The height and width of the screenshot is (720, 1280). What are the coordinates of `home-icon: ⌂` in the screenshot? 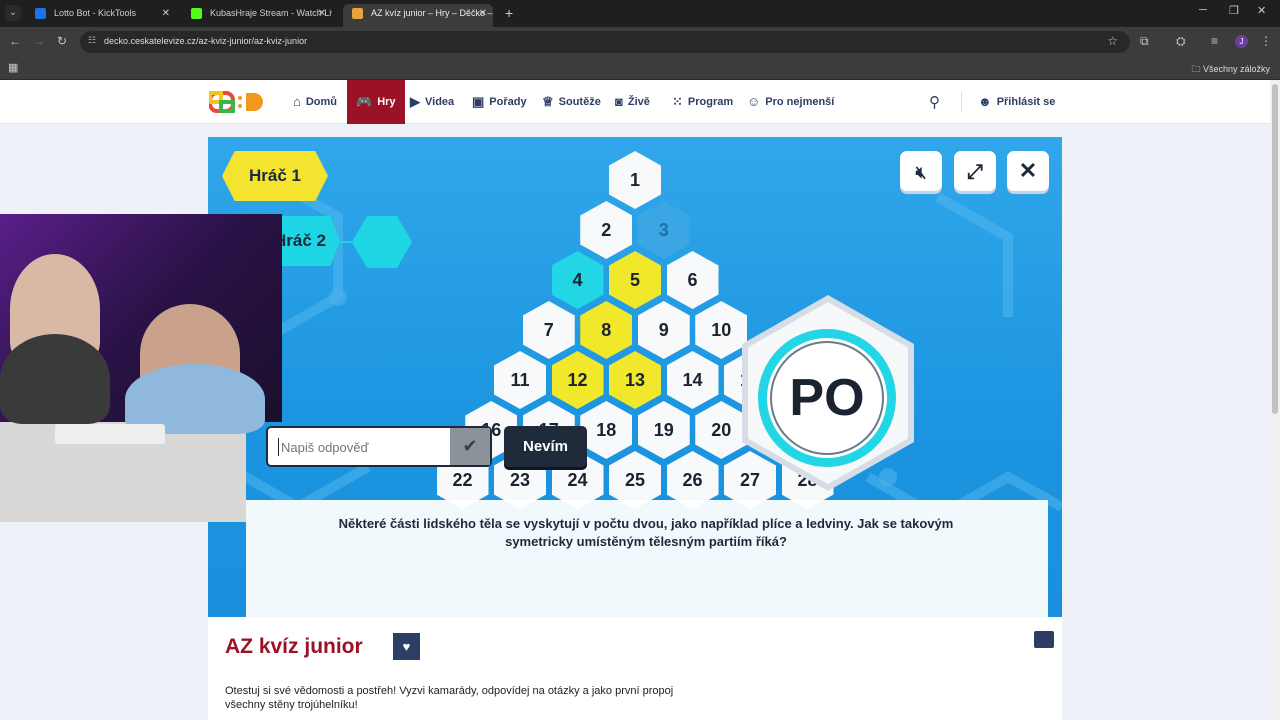 It's located at (297, 101).